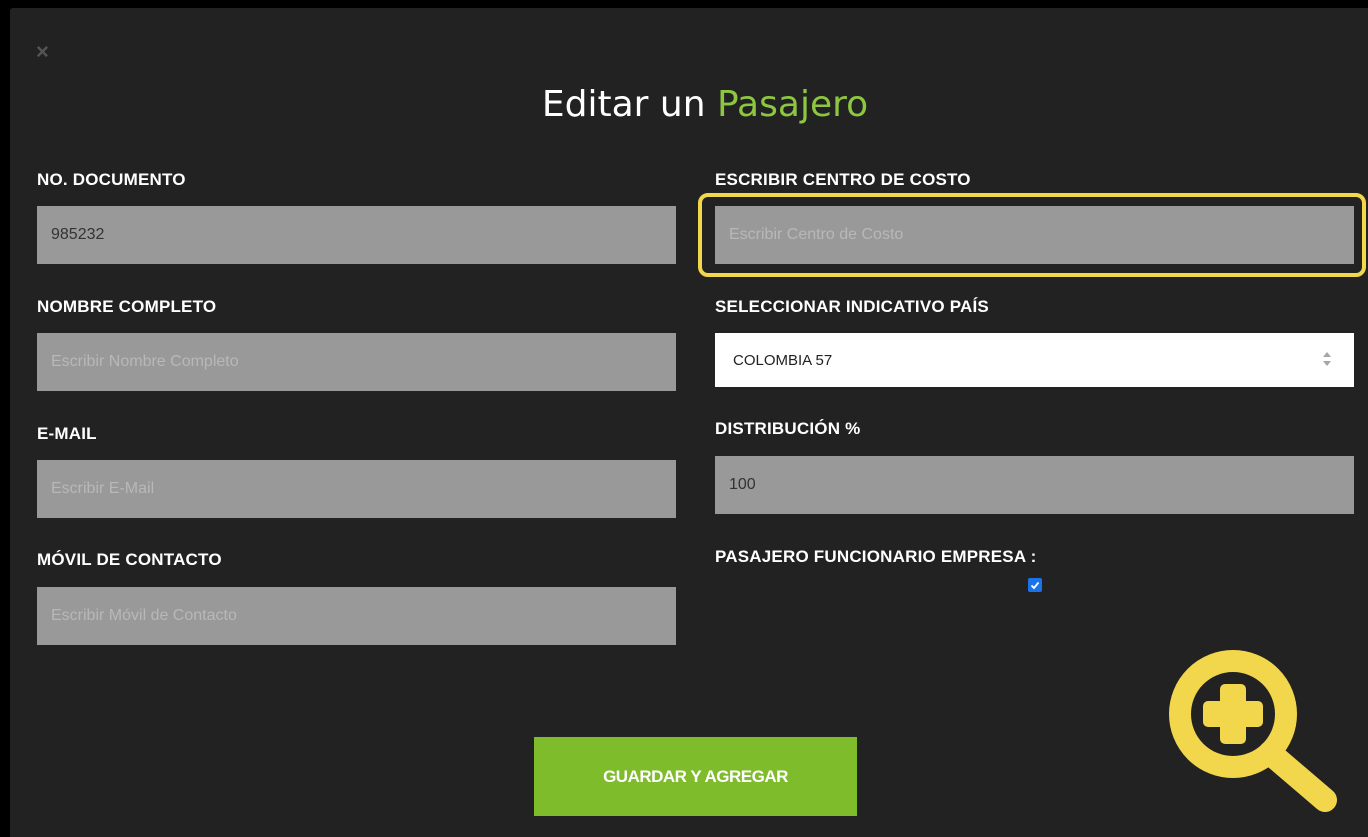 This screenshot has height=837, width=1368. I want to click on distribution-label: DISTRIBUCIÓN %, so click(788, 428).